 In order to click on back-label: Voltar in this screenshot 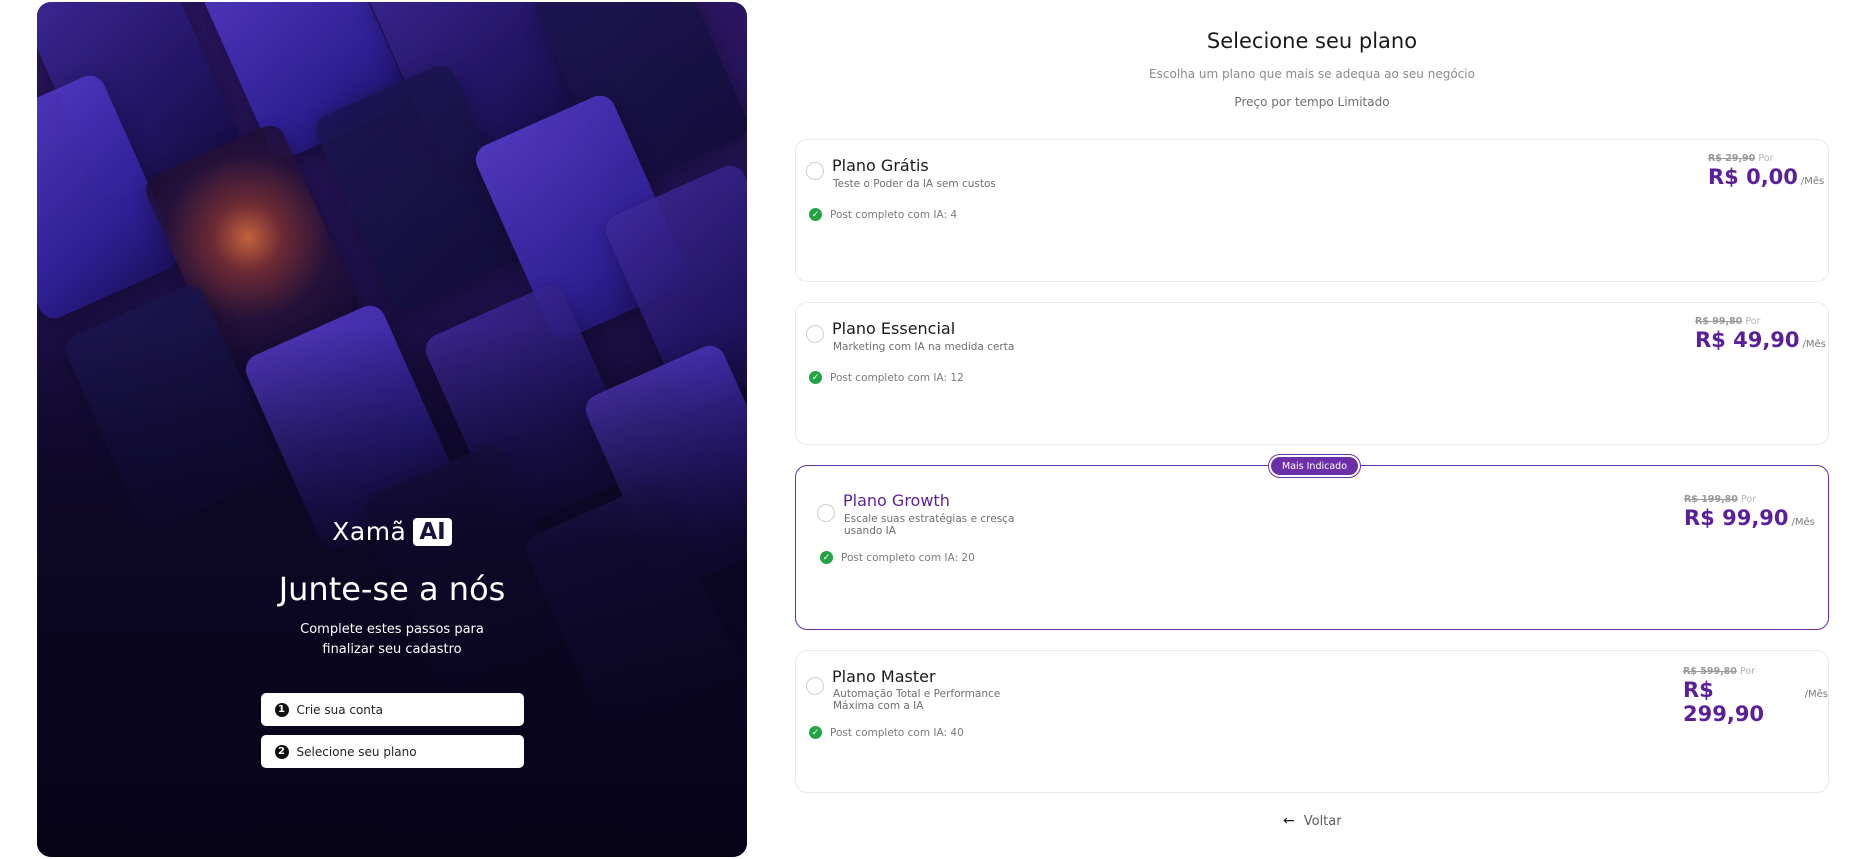, I will do `click(1322, 821)`.